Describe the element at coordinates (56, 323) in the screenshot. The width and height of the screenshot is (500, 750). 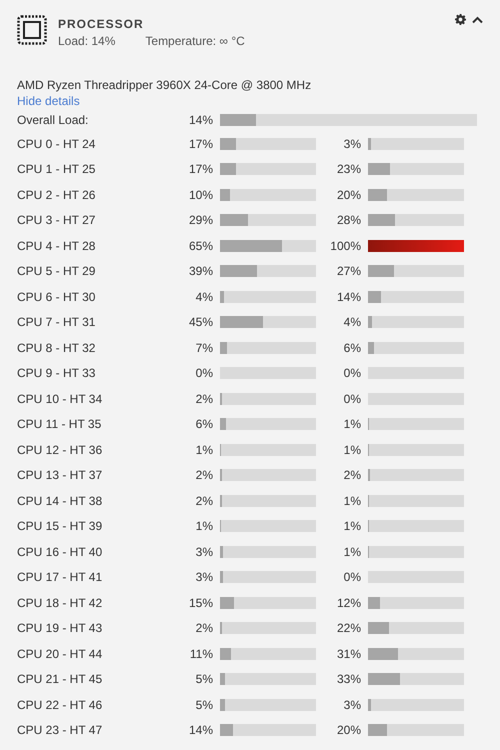
I see `core-label: CPU 7 - HT 31` at that location.